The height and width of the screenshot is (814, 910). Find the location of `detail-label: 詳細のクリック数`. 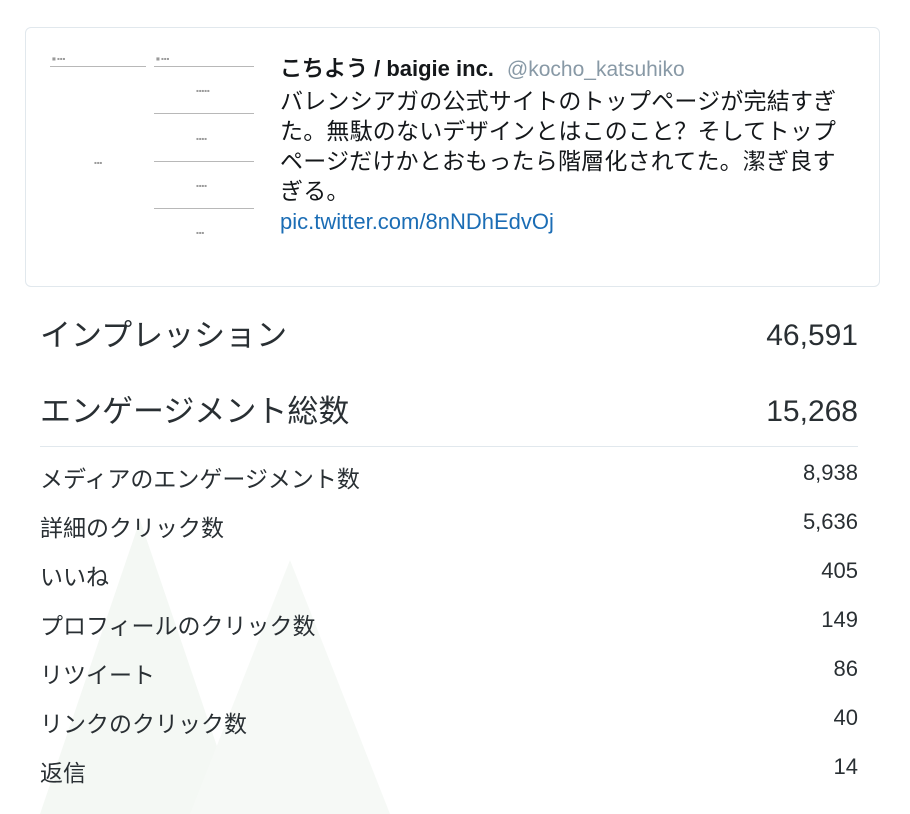

detail-label: 詳細のクリック数 is located at coordinates (132, 529).